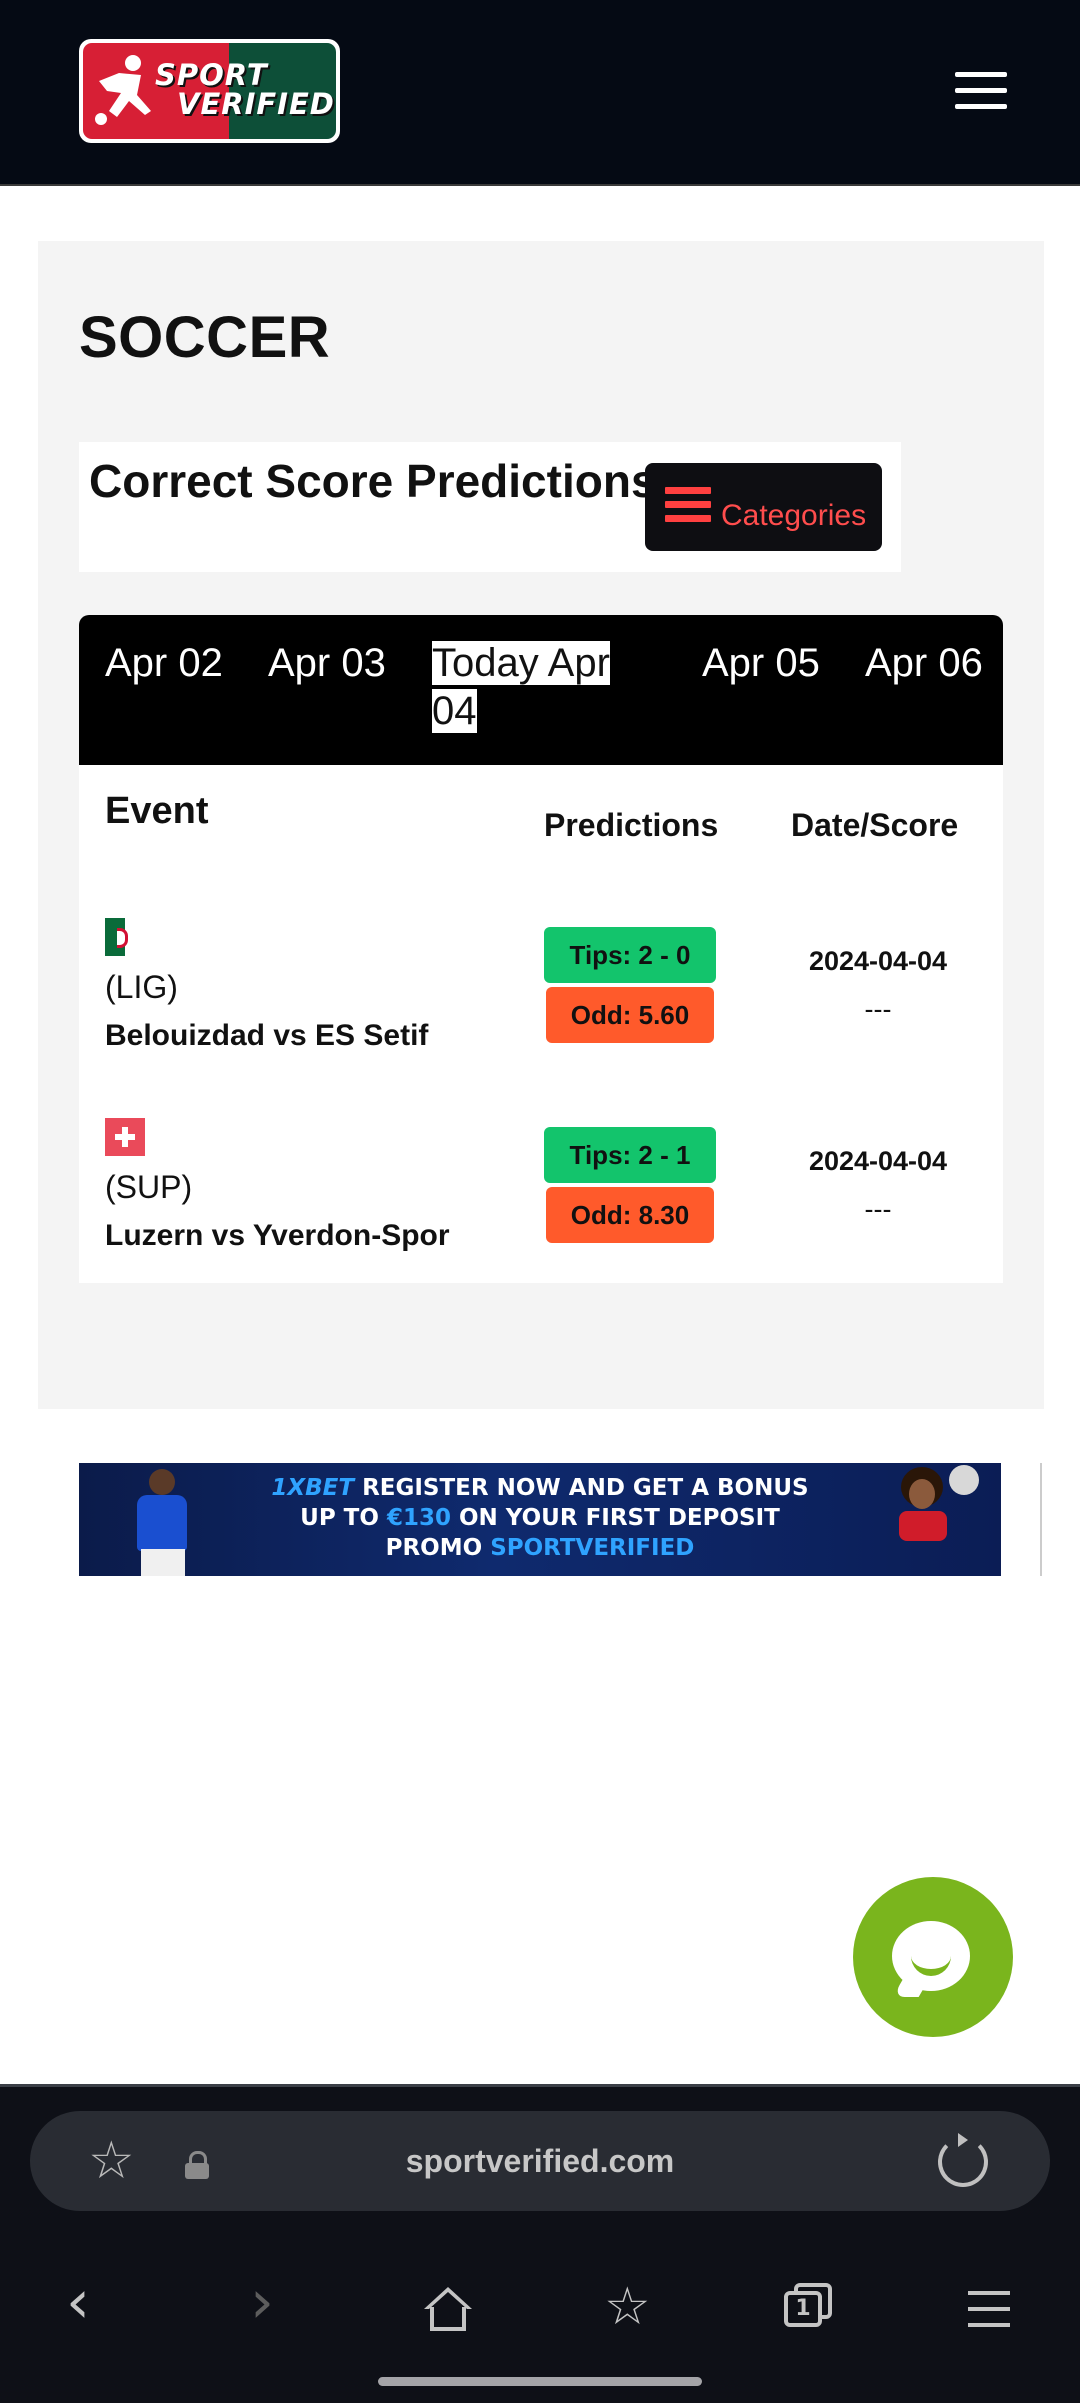 This screenshot has width=1080, height=2403. What do you see at coordinates (878, 961) in the screenshot?
I see `row1-date: 2024-04-04` at bounding box center [878, 961].